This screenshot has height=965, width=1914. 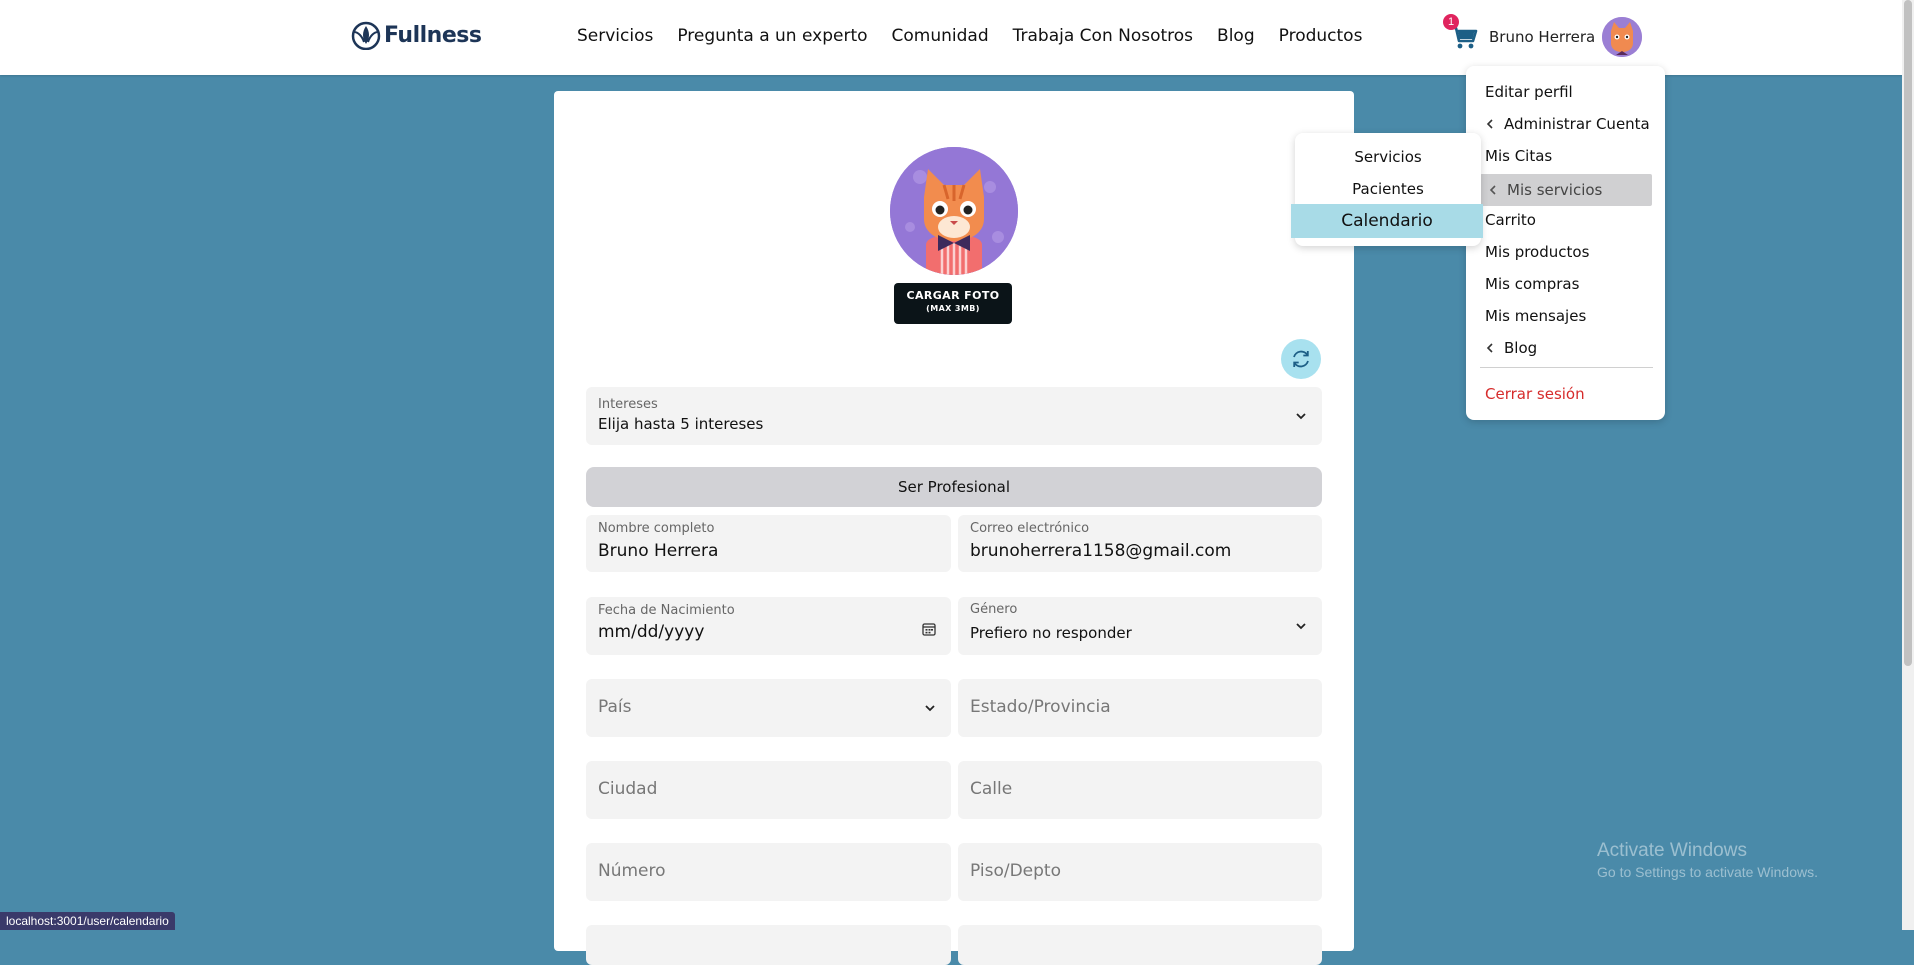 I want to click on email-value: brunoherrera1158@gmail.com, so click(x=1101, y=551).